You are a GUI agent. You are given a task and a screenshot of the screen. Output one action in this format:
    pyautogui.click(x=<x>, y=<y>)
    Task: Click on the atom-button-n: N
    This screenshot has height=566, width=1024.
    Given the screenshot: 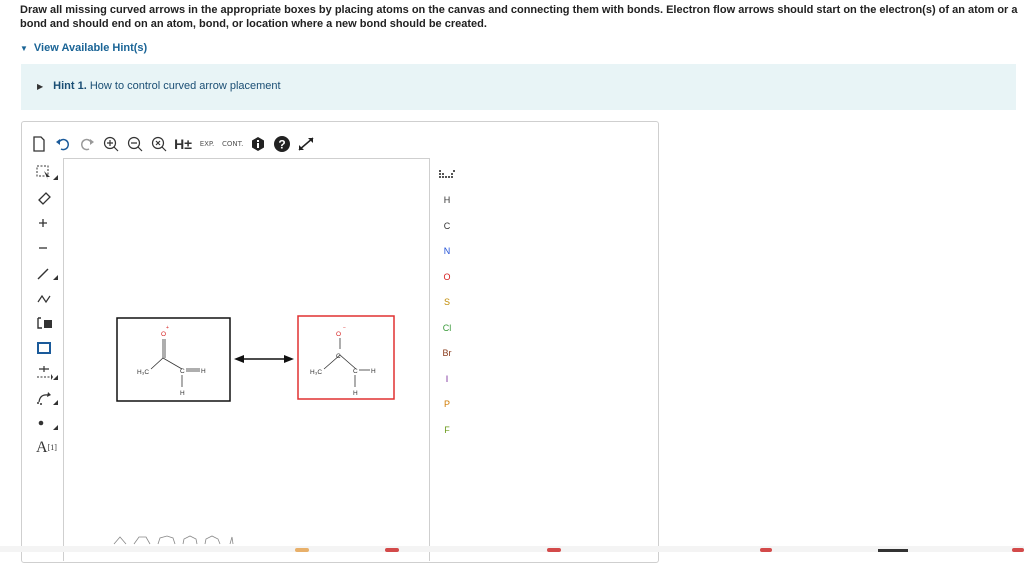 What is the action you would take?
    pyautogui.click(x=447, y=252)
    